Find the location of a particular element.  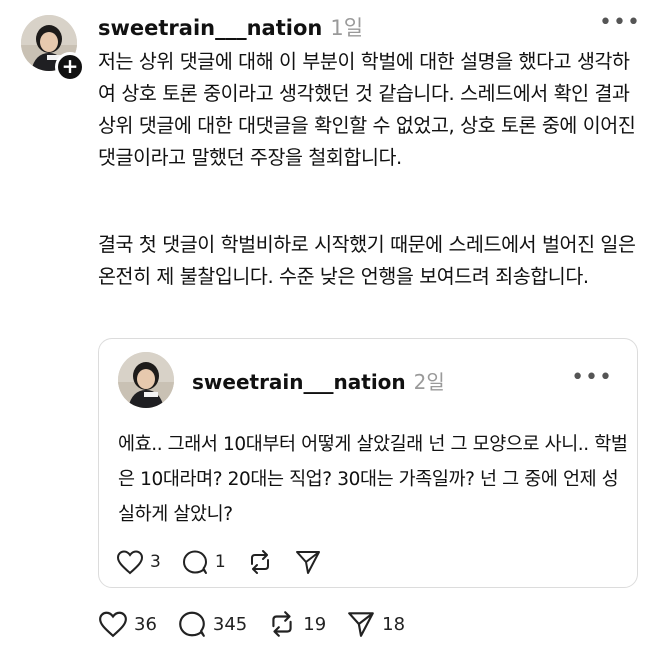

post-header: sweetrain___nation 1일 is located at coordinates (230, 27).